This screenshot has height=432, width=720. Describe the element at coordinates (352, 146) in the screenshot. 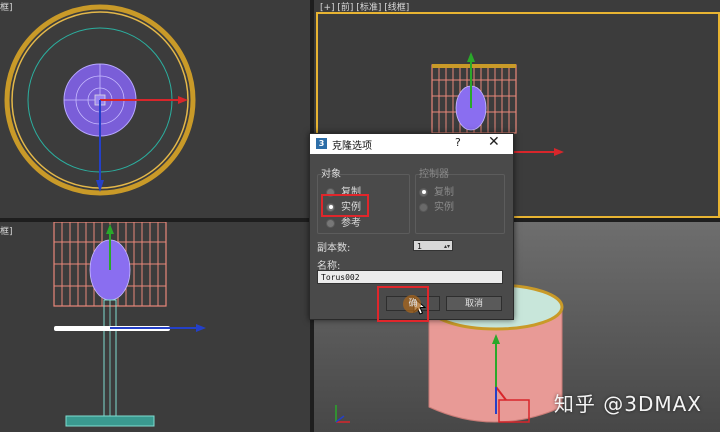

I see `dialog-title: 克隆选项` at that location.